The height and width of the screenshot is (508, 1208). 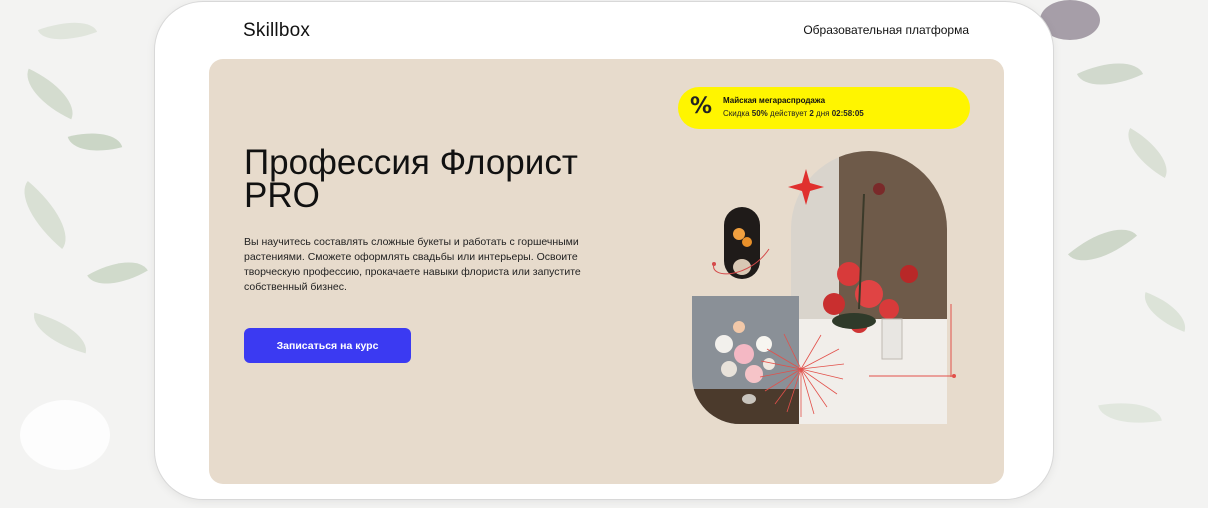 I want to click on discount-value: 50%, so click(x=759, y=113).